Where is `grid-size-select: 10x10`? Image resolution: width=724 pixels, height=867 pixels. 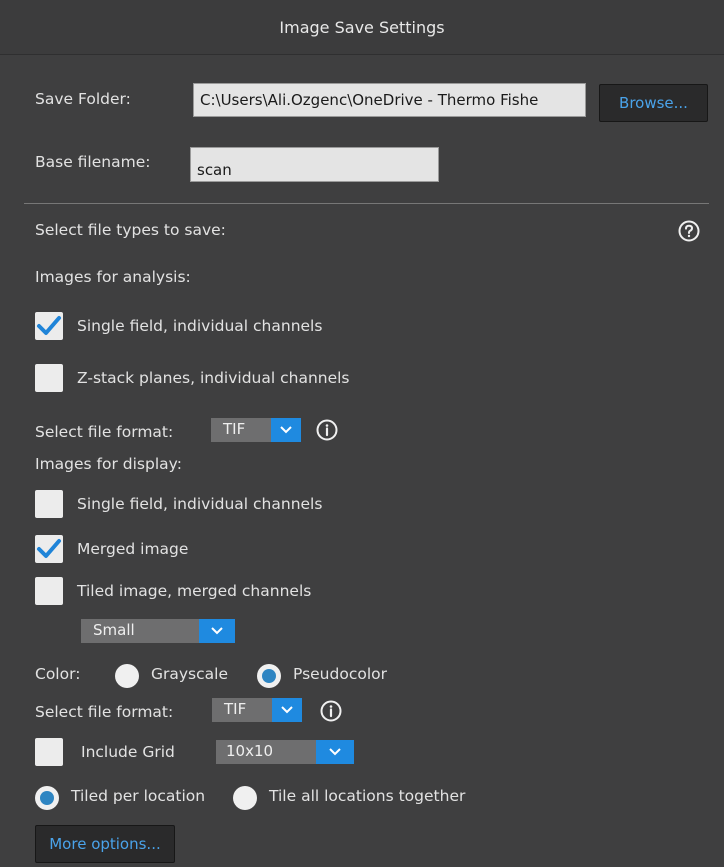
grid-size-select: 10x10 is located at coordinates (285, 752).